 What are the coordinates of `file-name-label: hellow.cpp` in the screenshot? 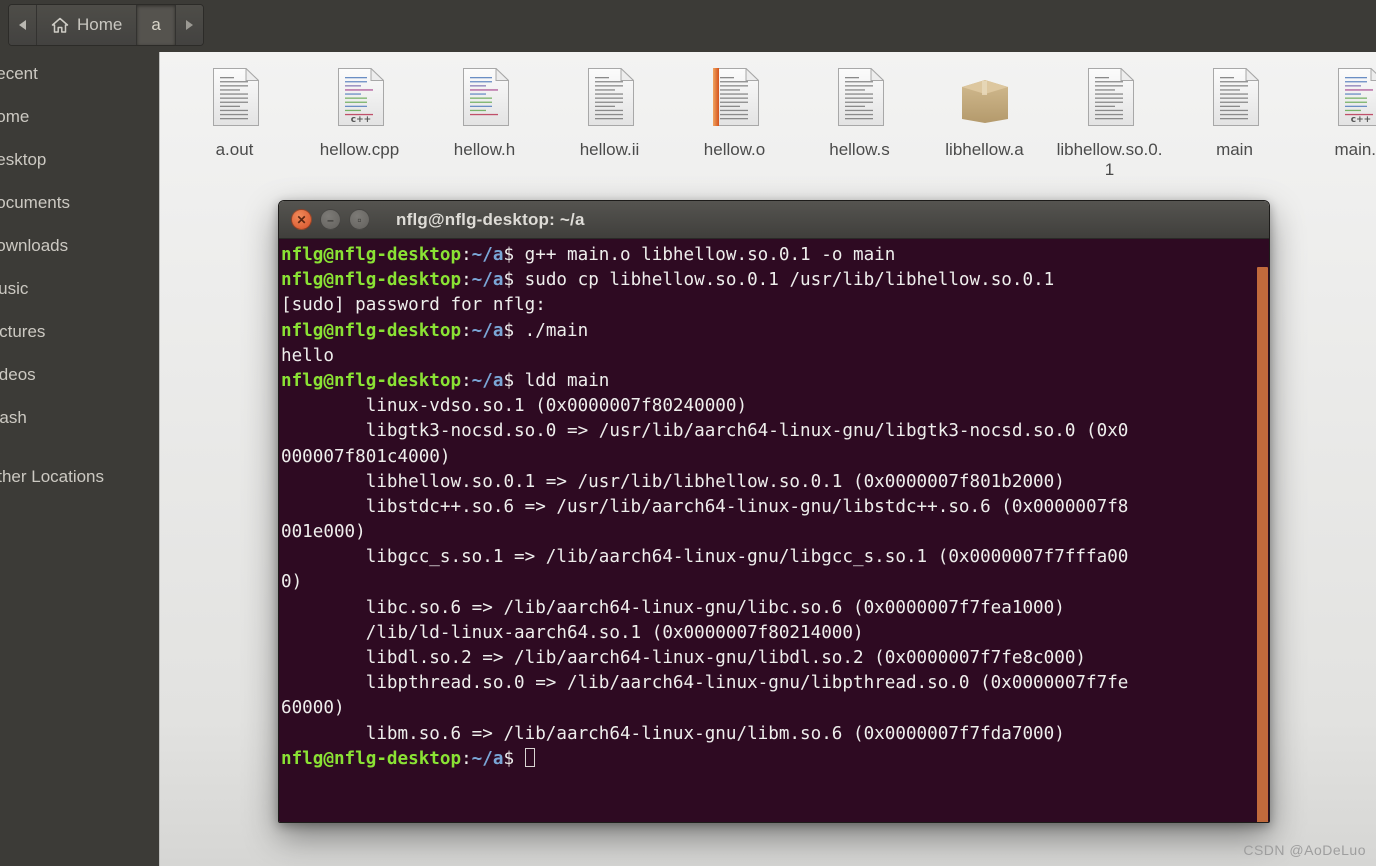 It's located at (359, 149).